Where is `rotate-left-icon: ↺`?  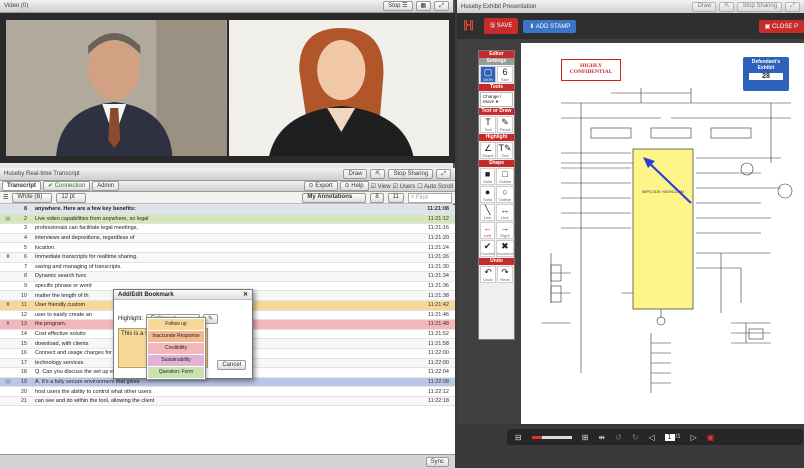
rotate-left-icon: ↺ is located at coordinates (618, 437).